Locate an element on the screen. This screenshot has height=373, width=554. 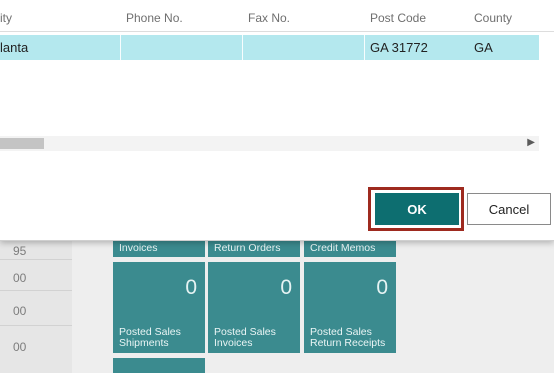
tile-label: Invoices is located at coordinates (138, 248).